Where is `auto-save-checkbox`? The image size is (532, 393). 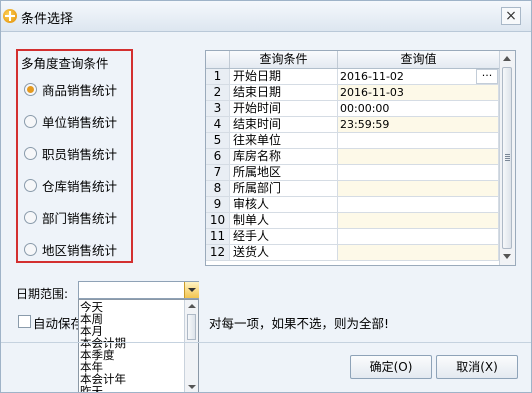
auto-save-checkbox is located at coordinates (24, 321).